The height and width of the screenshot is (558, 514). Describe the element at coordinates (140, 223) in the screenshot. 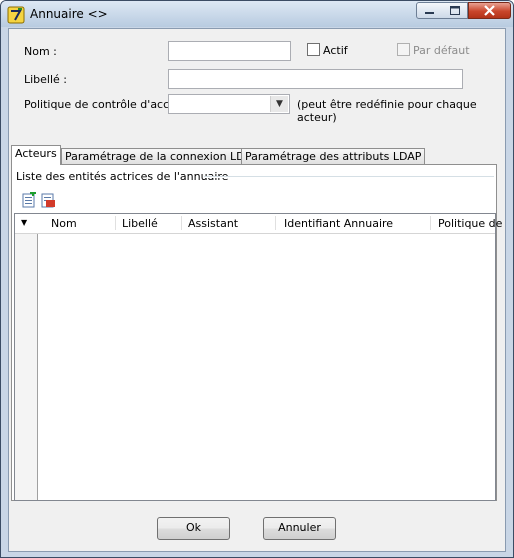

I see `column-header-libelle: Libellé` at that location.